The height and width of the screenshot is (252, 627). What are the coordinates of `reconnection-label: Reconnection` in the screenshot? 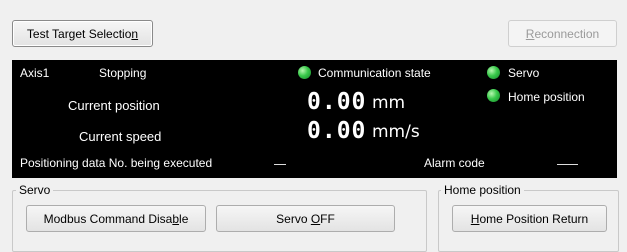 It's located at (562, 33).